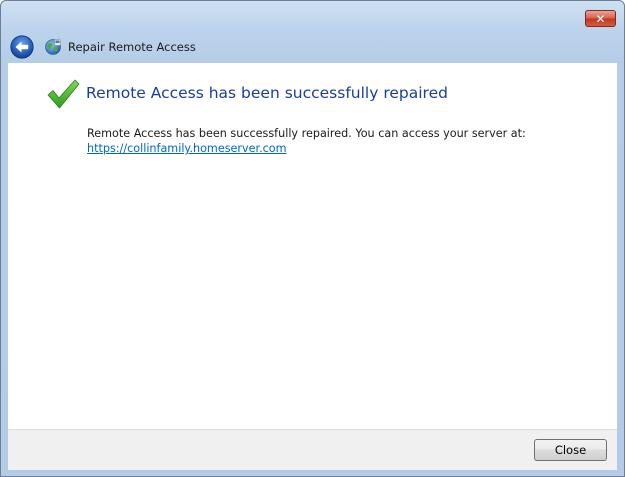 Image resolution: width=625 pixels, height=477 pixels. I want to click on close-button: Close, so click(570, 450).